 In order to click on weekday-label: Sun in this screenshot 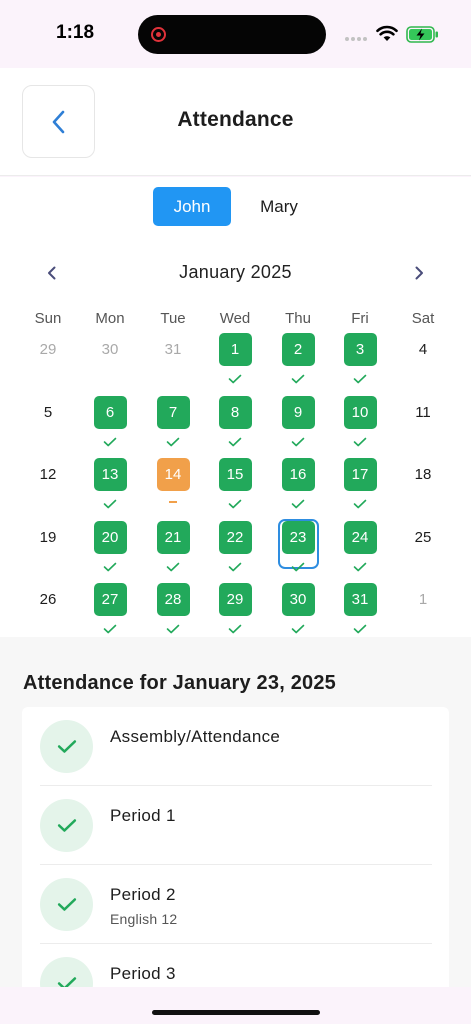, I will do `click(48, 318)`.